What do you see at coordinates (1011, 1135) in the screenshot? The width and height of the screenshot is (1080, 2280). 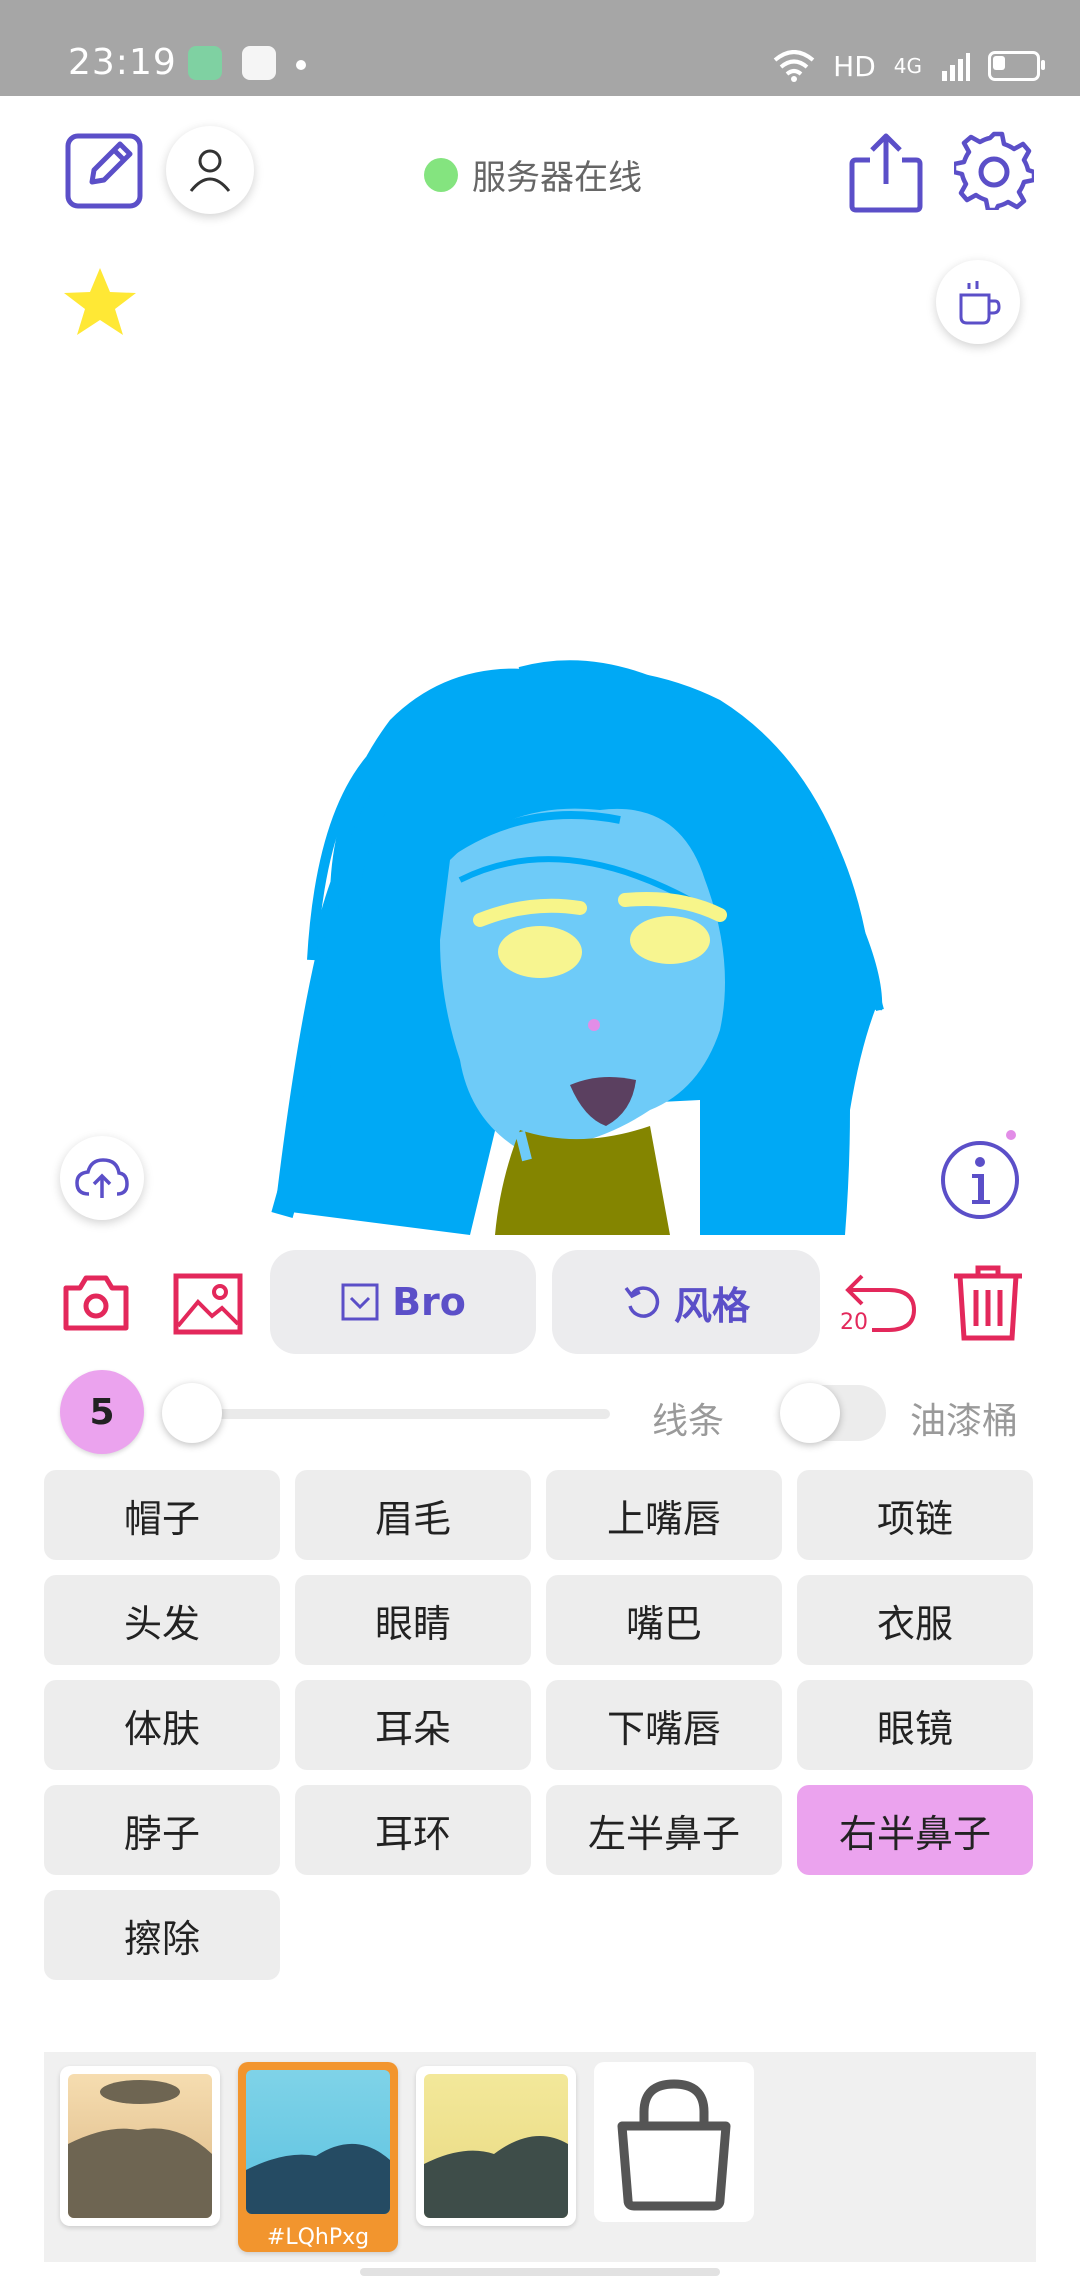 I see `info-notification-dot` at bounding box center [1011, 1135].